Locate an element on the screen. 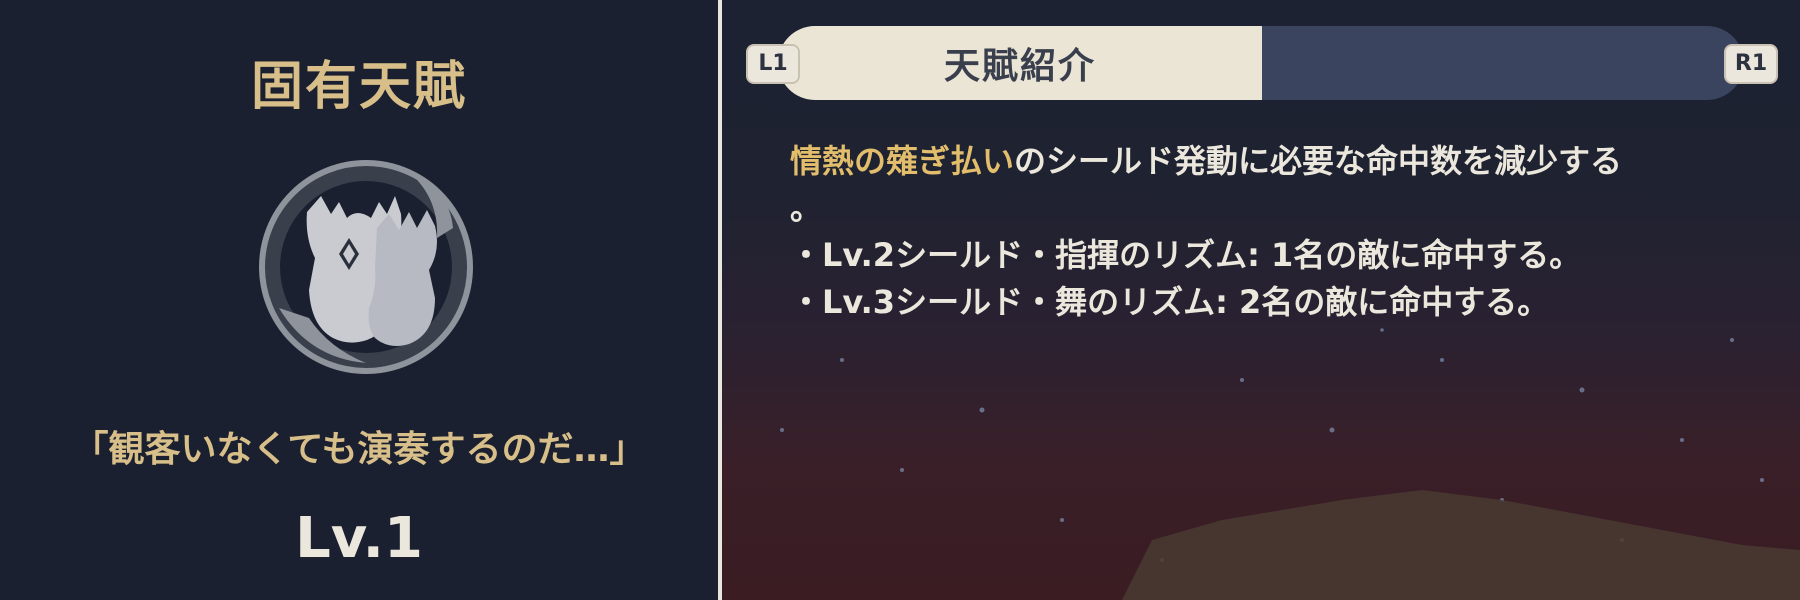 The height and width of the screenshot is (600, 1800). tab-talent-description: 天賦紹介 is located at coordinates (1020, 63).